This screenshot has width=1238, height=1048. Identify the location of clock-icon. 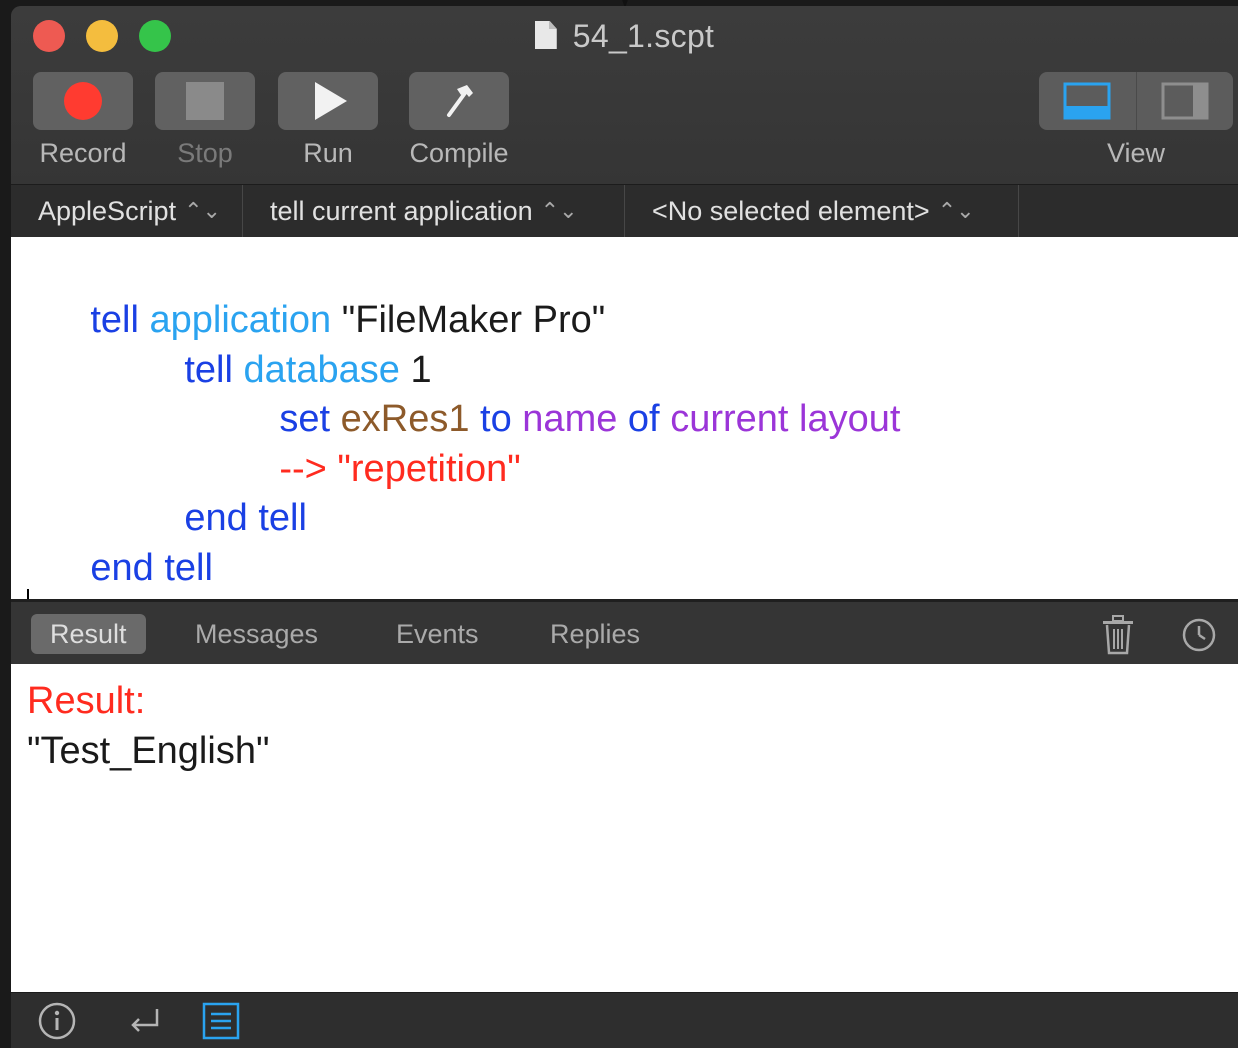
(1199, 635).